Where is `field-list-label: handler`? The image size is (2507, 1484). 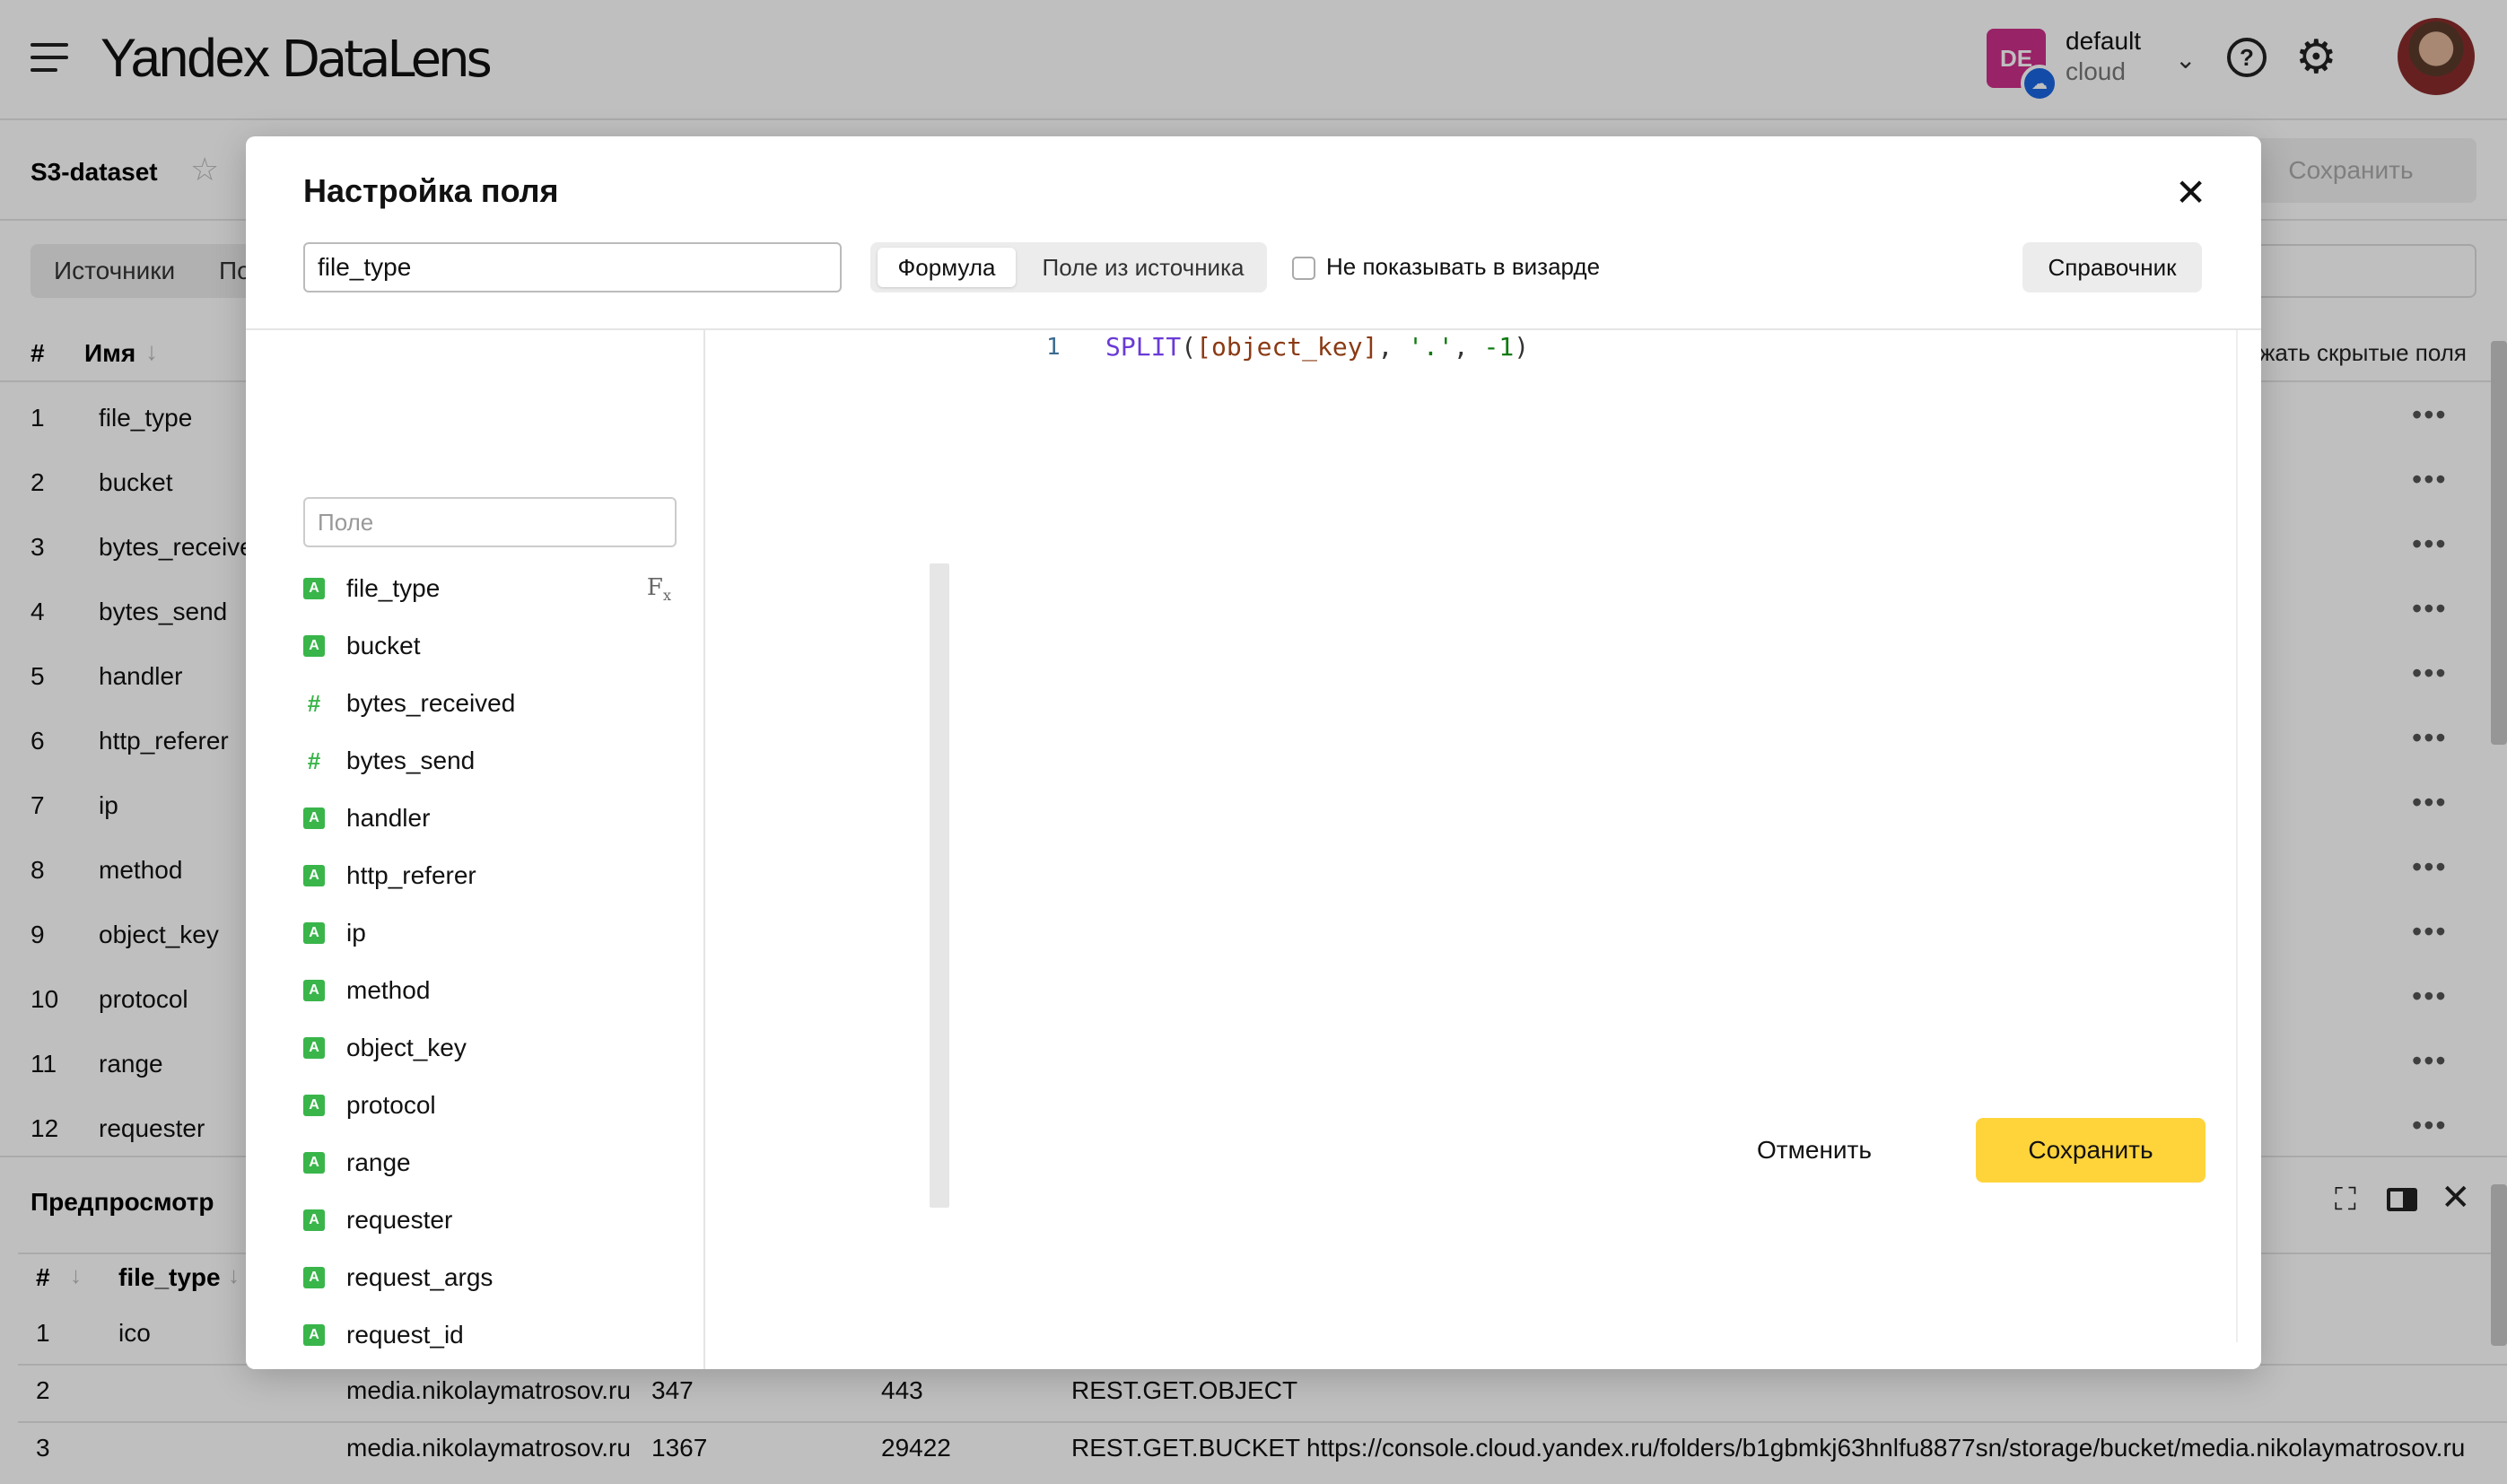
field-list-label: handler is located at coordinates (388, 818).